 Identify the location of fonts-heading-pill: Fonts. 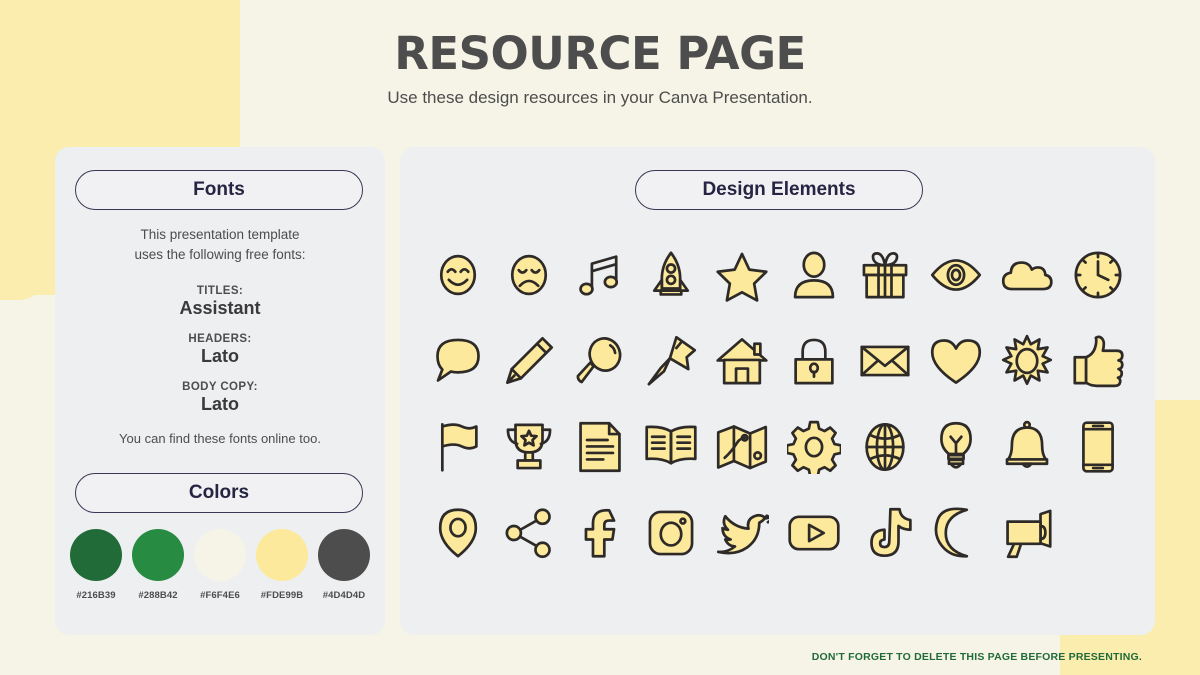
(219, 190).